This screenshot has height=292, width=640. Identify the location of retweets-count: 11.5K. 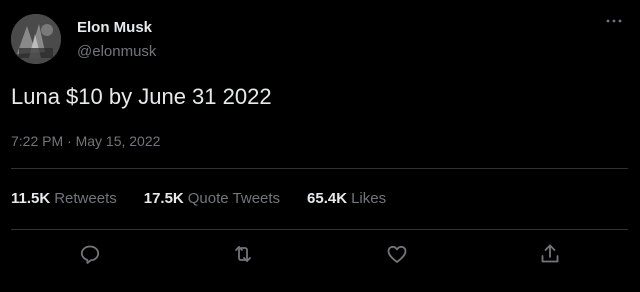
(31, 198).